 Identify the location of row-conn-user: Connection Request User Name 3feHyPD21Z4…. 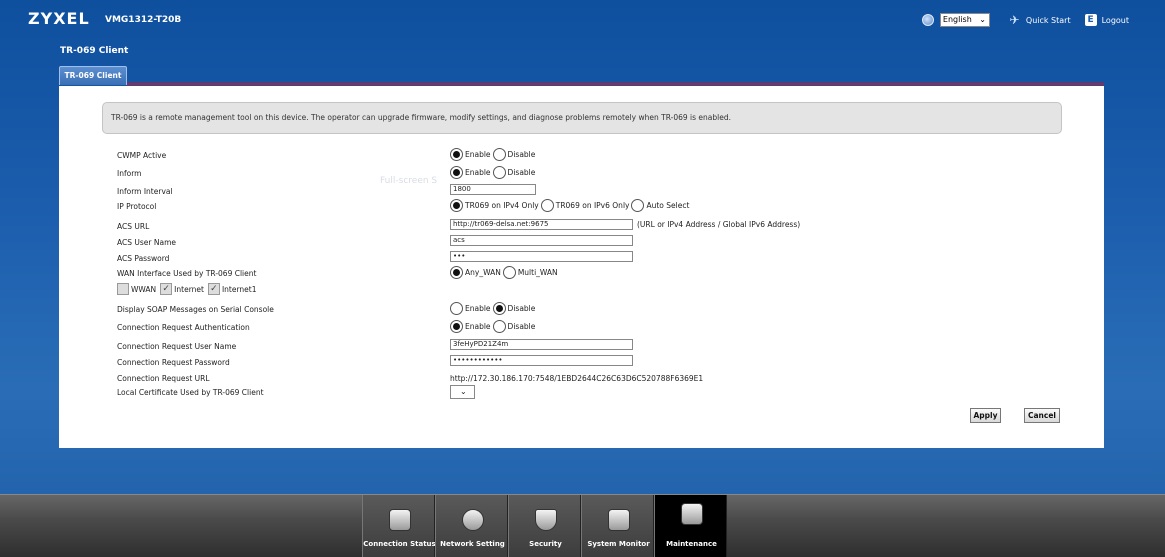
(597, 347).